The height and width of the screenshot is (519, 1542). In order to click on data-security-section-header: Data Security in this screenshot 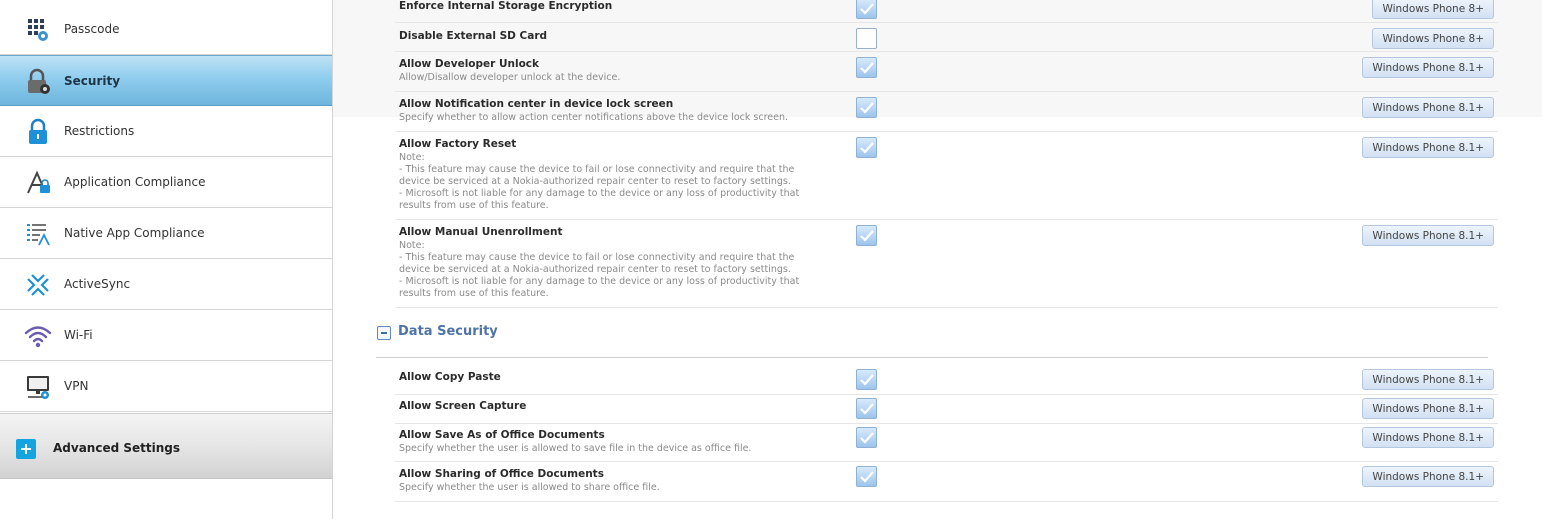, I will do `click(932, 340)`.